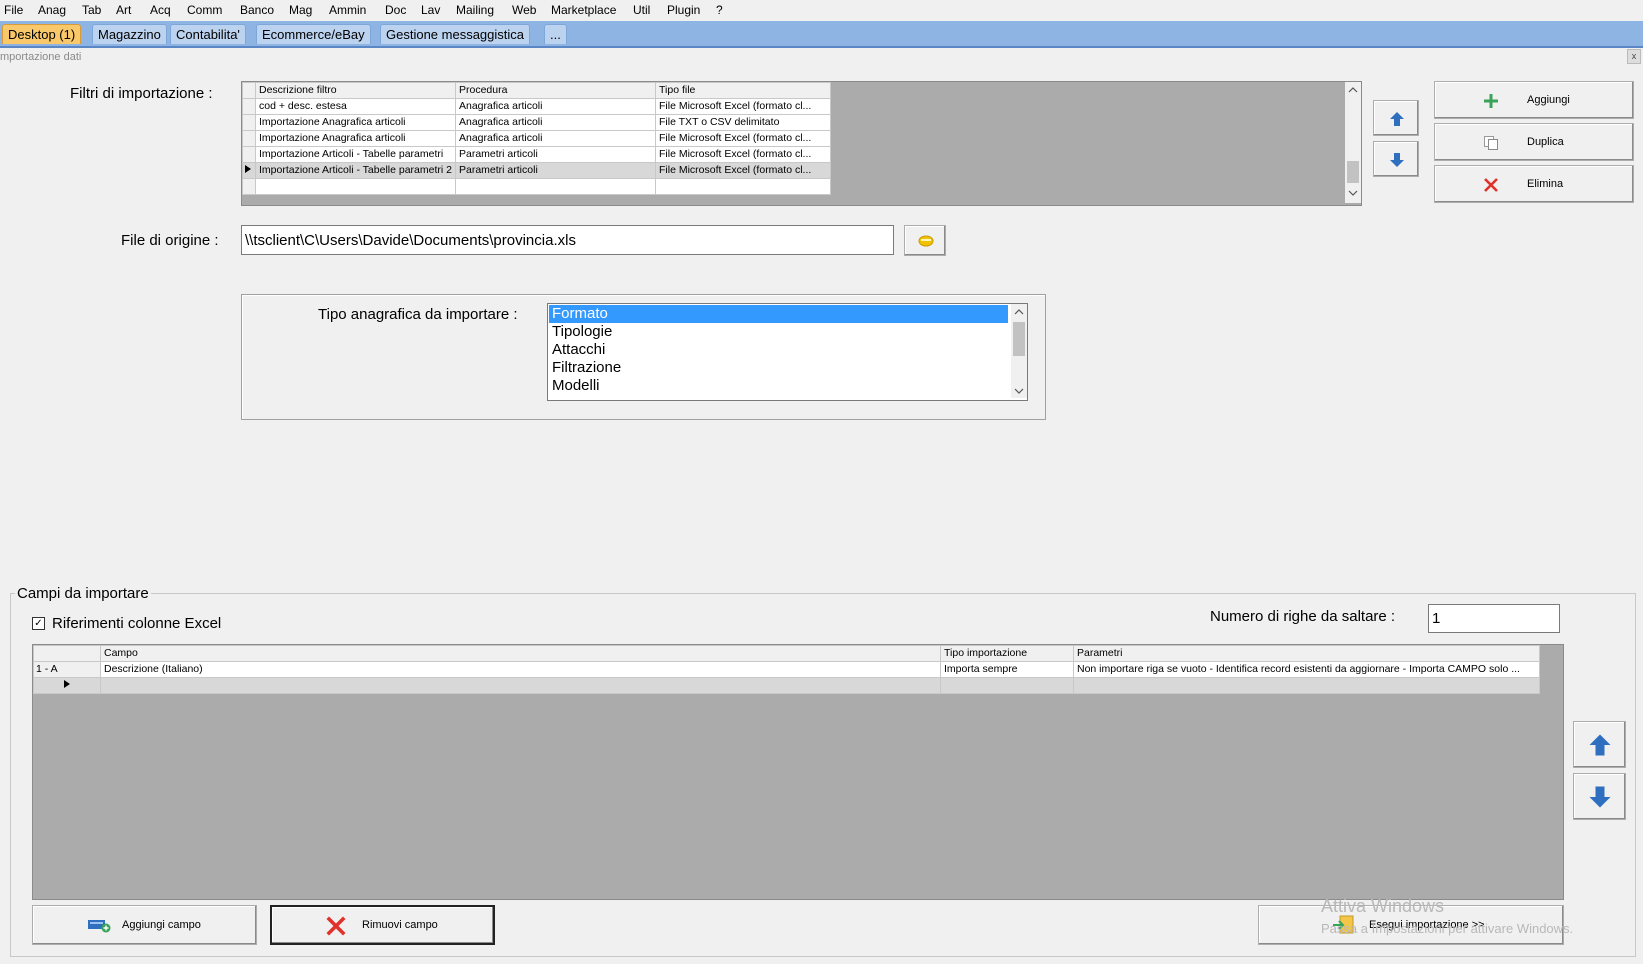  Describe the element at coordinates (925, 240) in the screenshot. I see `browse-file-button` at that location.